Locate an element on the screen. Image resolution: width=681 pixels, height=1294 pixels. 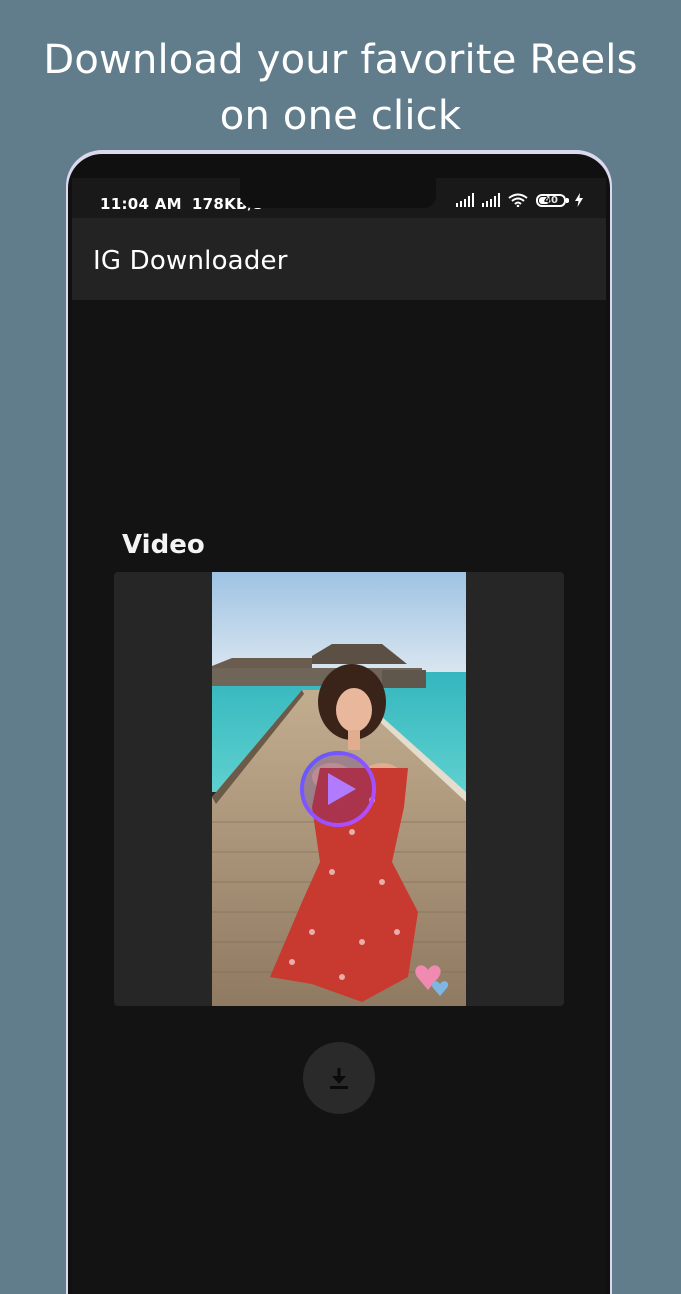
download-button is located at coordinates (339, 1078).